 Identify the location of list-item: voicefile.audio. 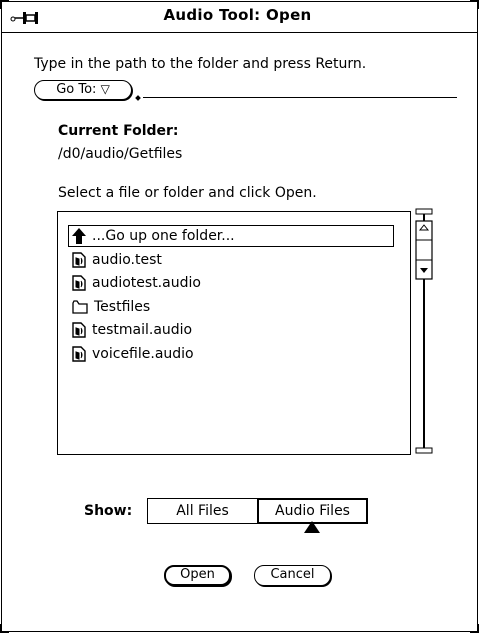
(133, 354).